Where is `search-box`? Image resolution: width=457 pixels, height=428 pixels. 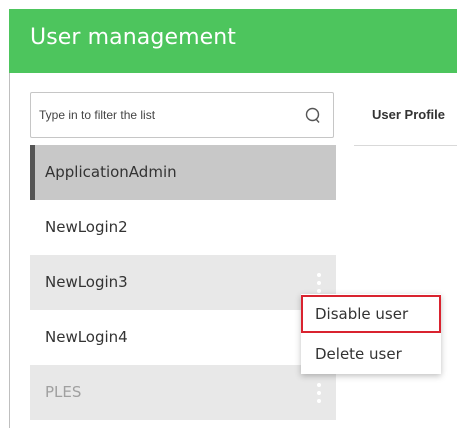 search-box is located at coordinates (182, 115).